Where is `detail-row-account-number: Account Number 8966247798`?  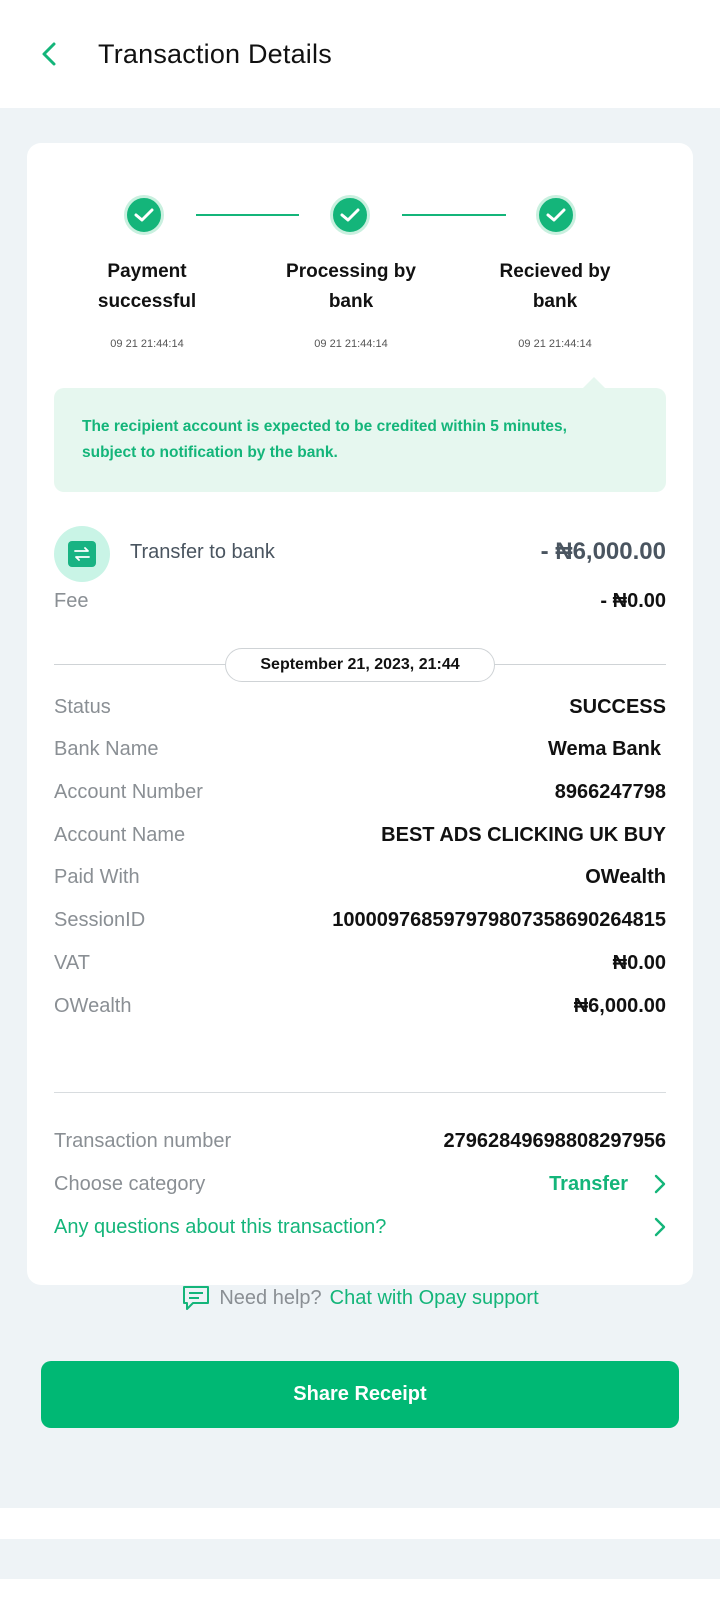
detail-row-account-number: Account Number 8966247798 is located at coordinates (360, 792).